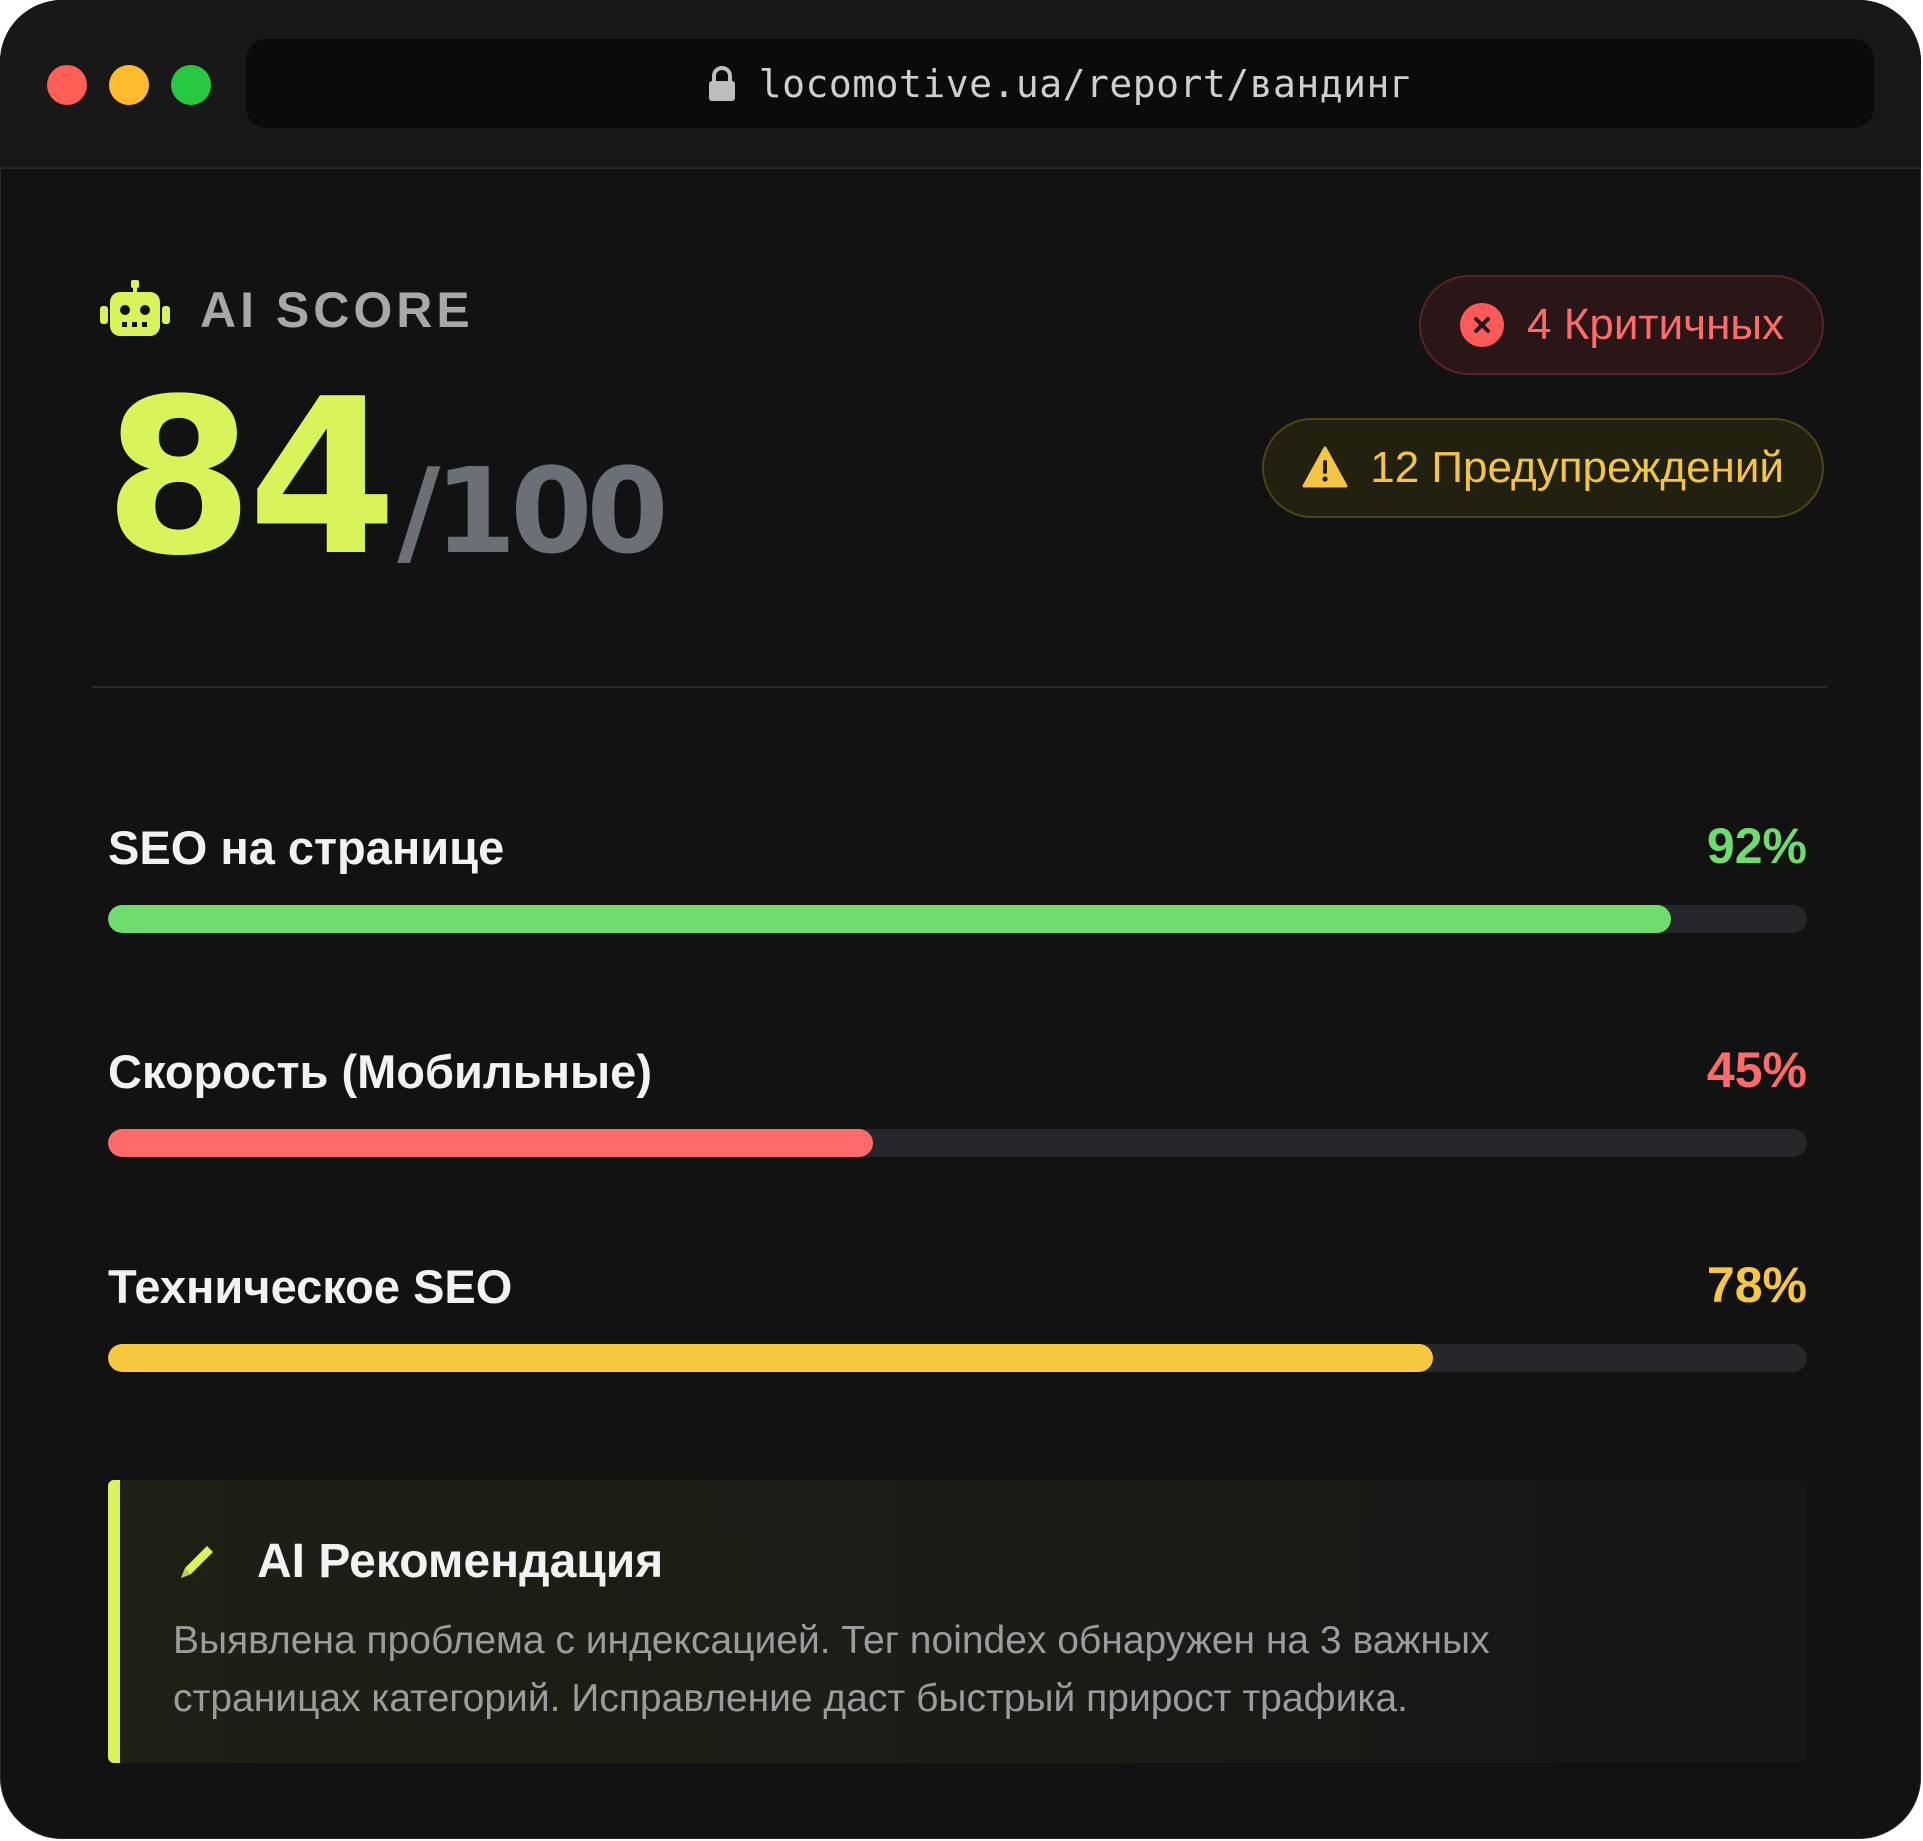 The height and width of the screenshot is (1841, 1923). What do you see at coordinates (1756, 1285) in the screenshot?
I see `metric-value: 78%` at bounding box center [1756, 1285].